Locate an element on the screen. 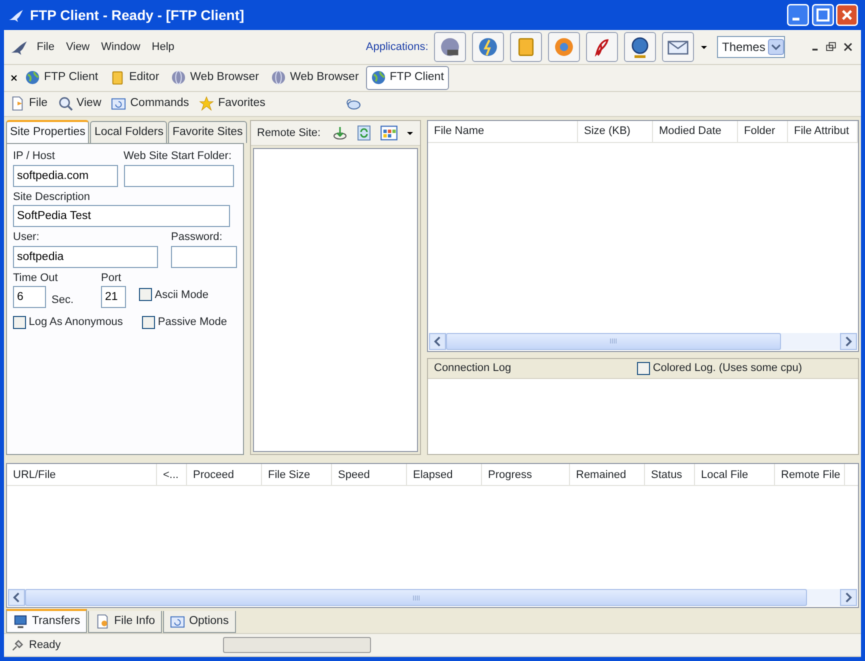 The height and width of the screenshot is (661, 865). maximize-button is located at coordinates (823, 15).